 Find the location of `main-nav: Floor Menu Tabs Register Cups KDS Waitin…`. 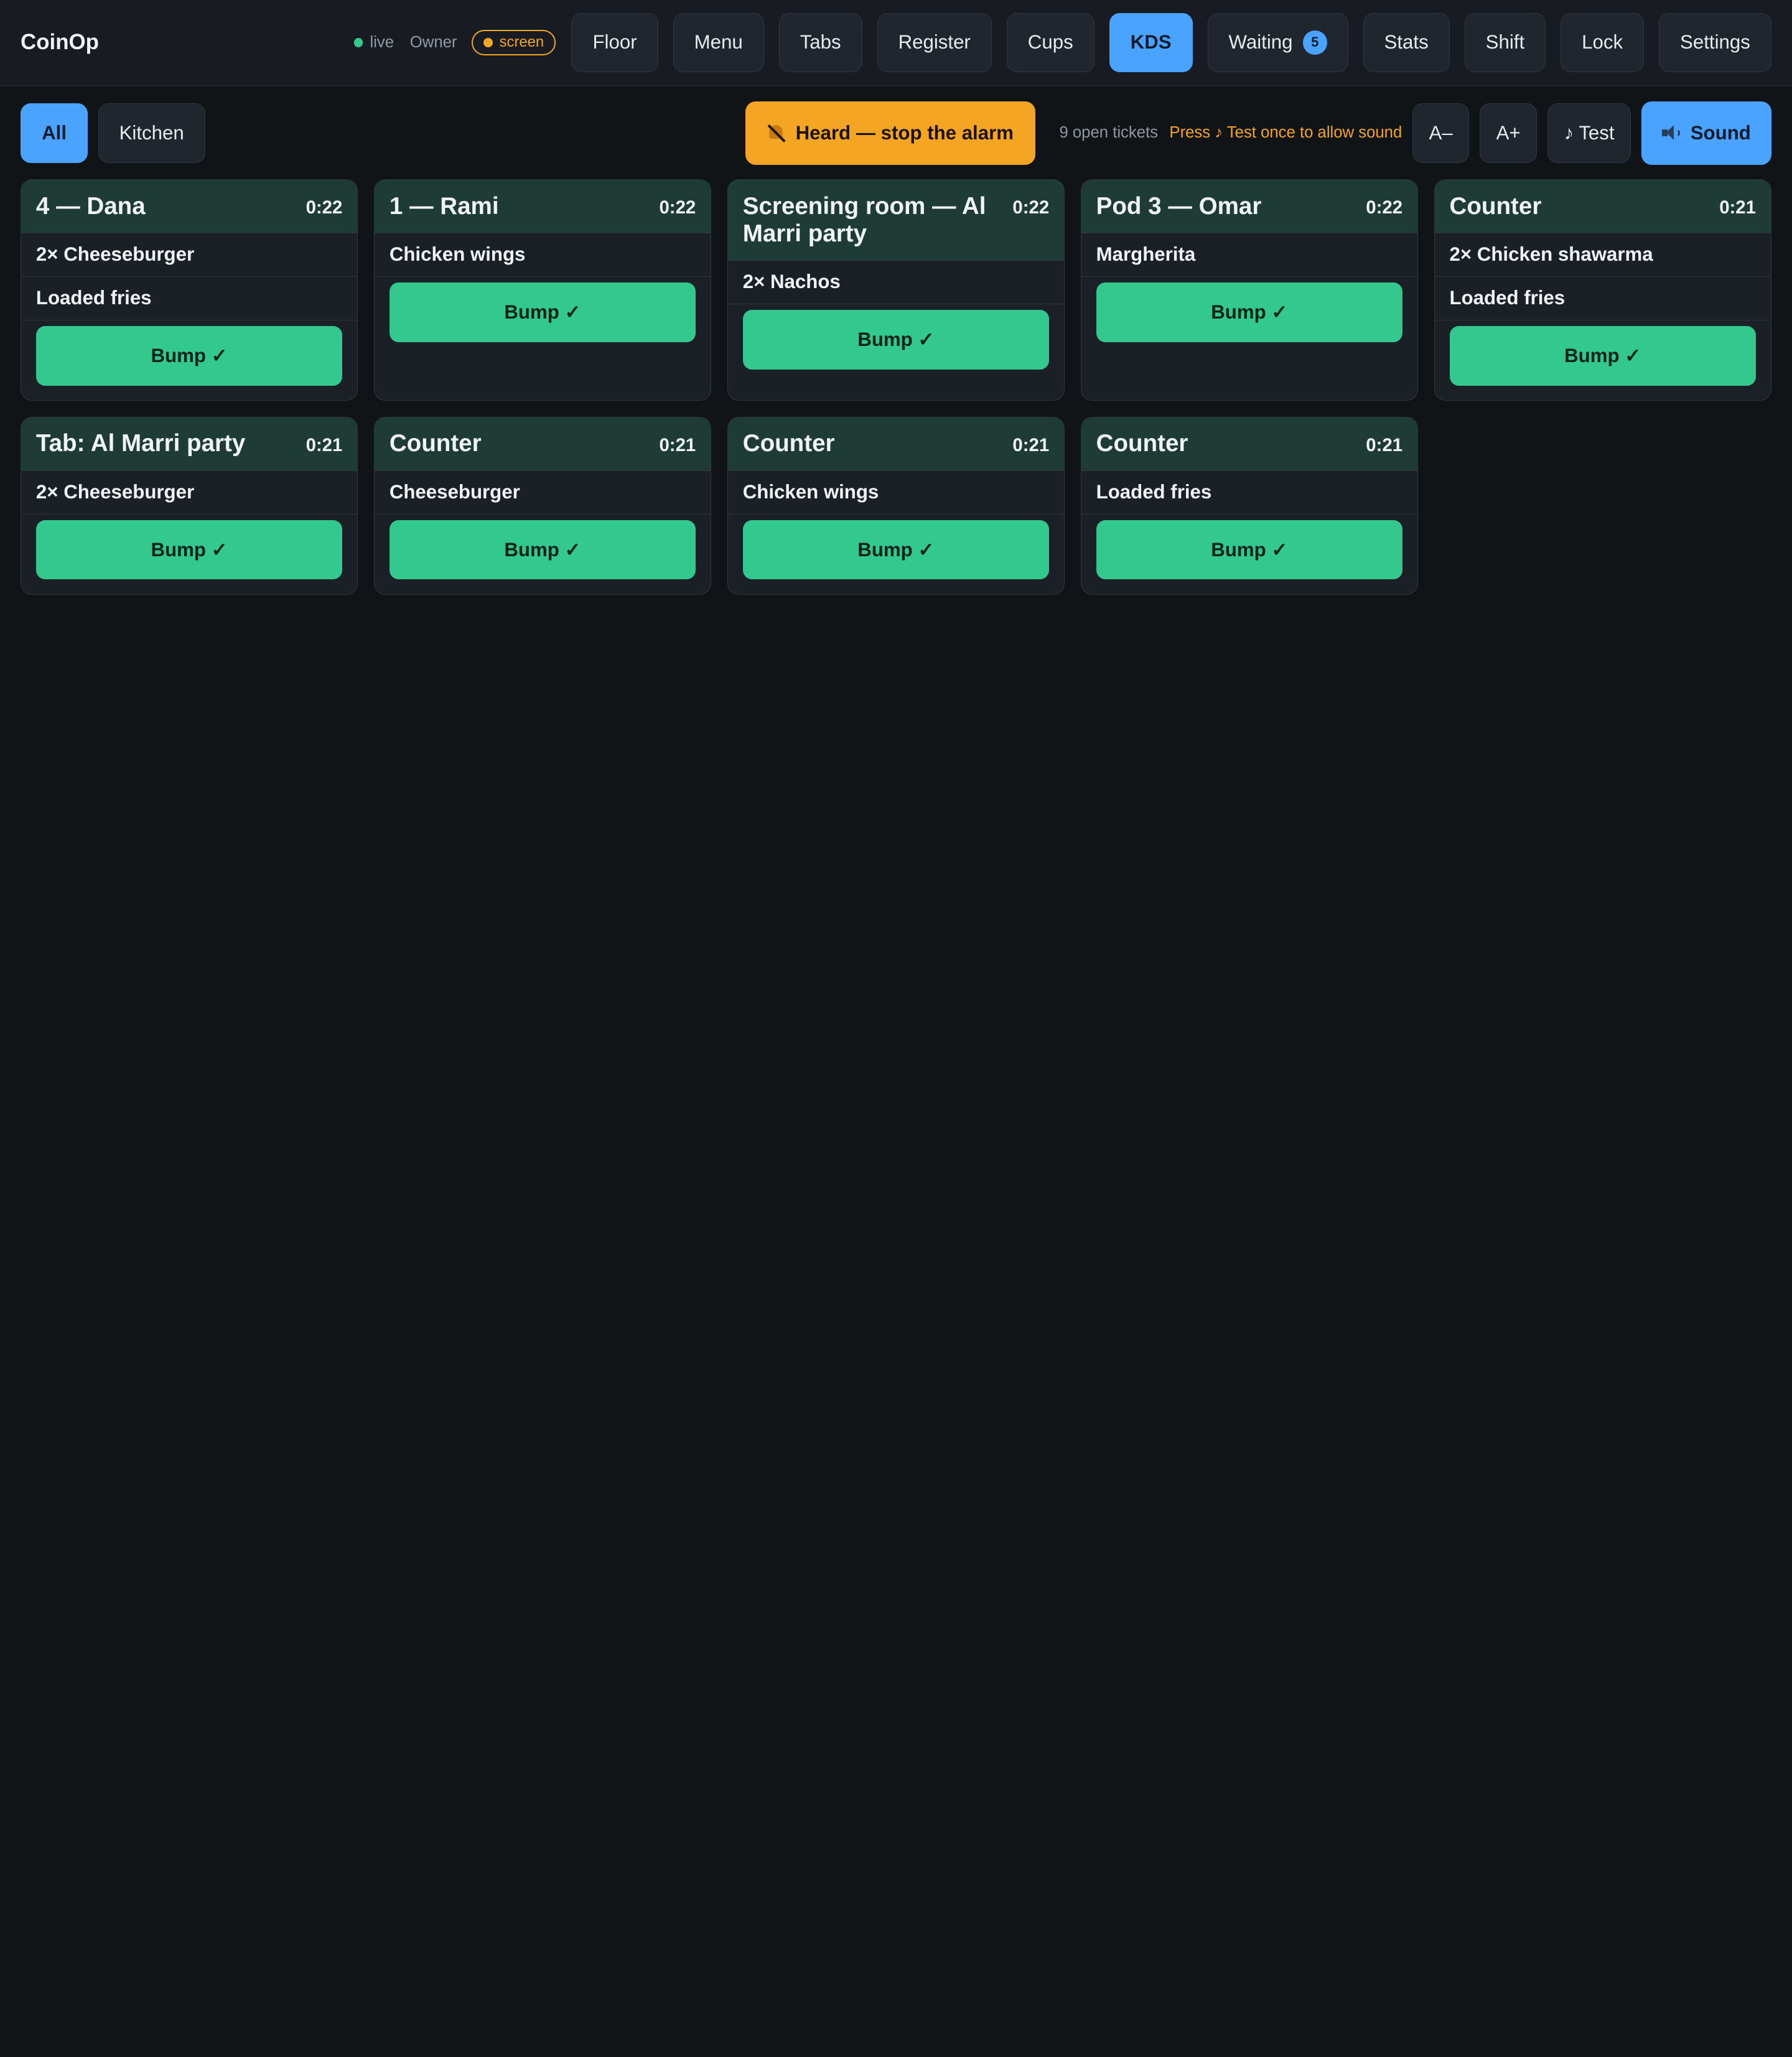

main-nav: Floor Menu Tabs Register Cups KDS Waitin… is located at coordinates (1171, 42).